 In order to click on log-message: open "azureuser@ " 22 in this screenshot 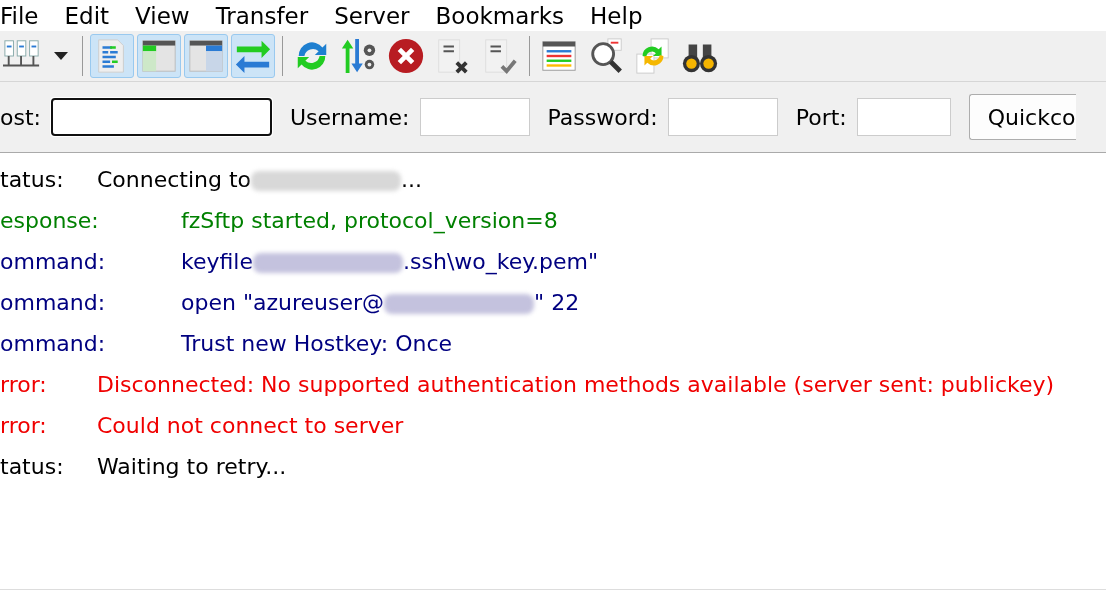, I will do `click(380, 302)`.